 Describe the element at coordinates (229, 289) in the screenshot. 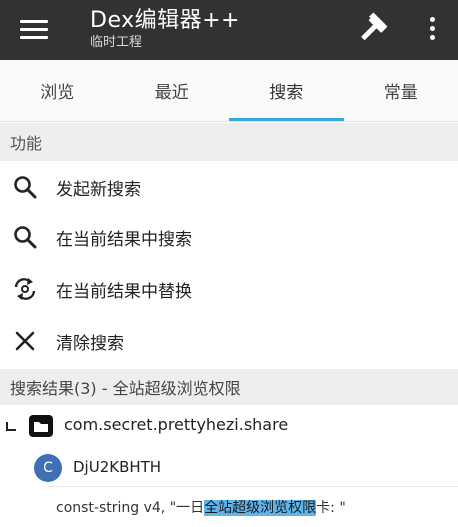

I see `replace-in-results-item: 在当前结果中替换` at that location.